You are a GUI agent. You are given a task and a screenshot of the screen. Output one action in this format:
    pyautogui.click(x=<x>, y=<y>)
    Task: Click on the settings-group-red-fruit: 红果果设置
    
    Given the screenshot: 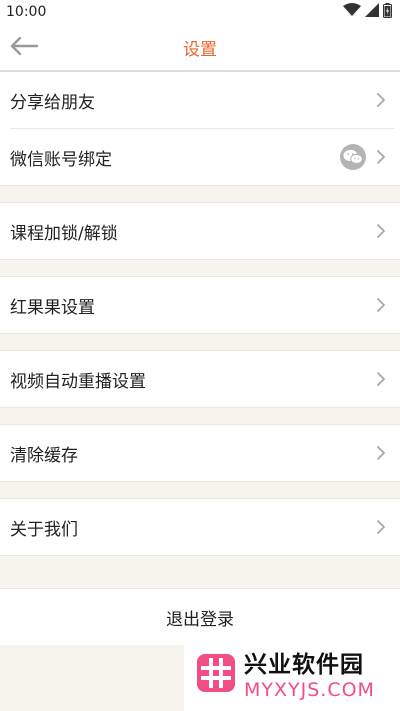 What is the action you would take?
    pyautogui.click(x=200, y=305)
    